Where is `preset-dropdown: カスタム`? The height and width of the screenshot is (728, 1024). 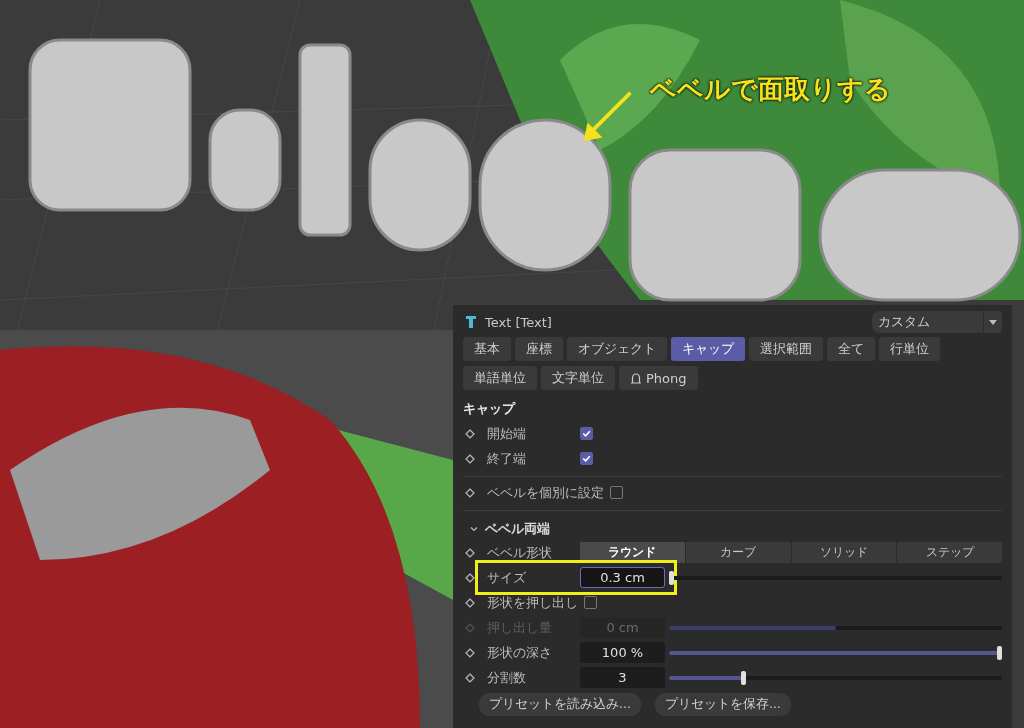
preset-dropdown: カスタム is located at coordinates (937, 322).